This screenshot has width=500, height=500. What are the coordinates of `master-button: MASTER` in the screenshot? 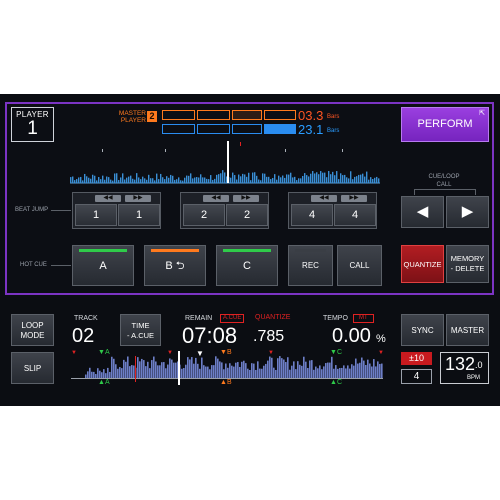 It's located at (467, 330).